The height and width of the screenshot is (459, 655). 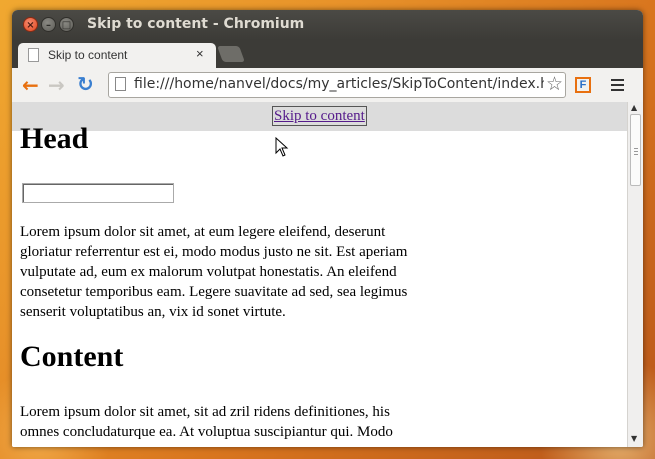 What do you see at coordinates (634, 438) in the screenshot?
I see `scroll-down-arrow-icon: ▼` at bounding box center [634, 438].